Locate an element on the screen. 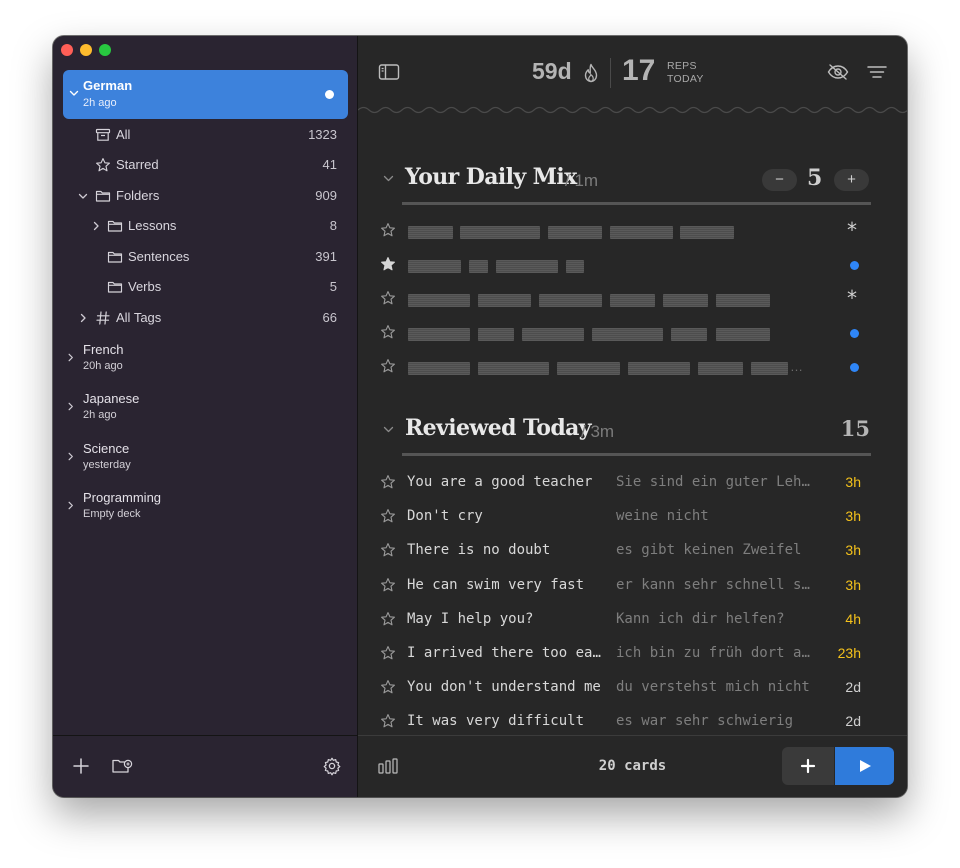  sidebar-item-lessons: Lessons 8 is located at coordinates (205, 226).